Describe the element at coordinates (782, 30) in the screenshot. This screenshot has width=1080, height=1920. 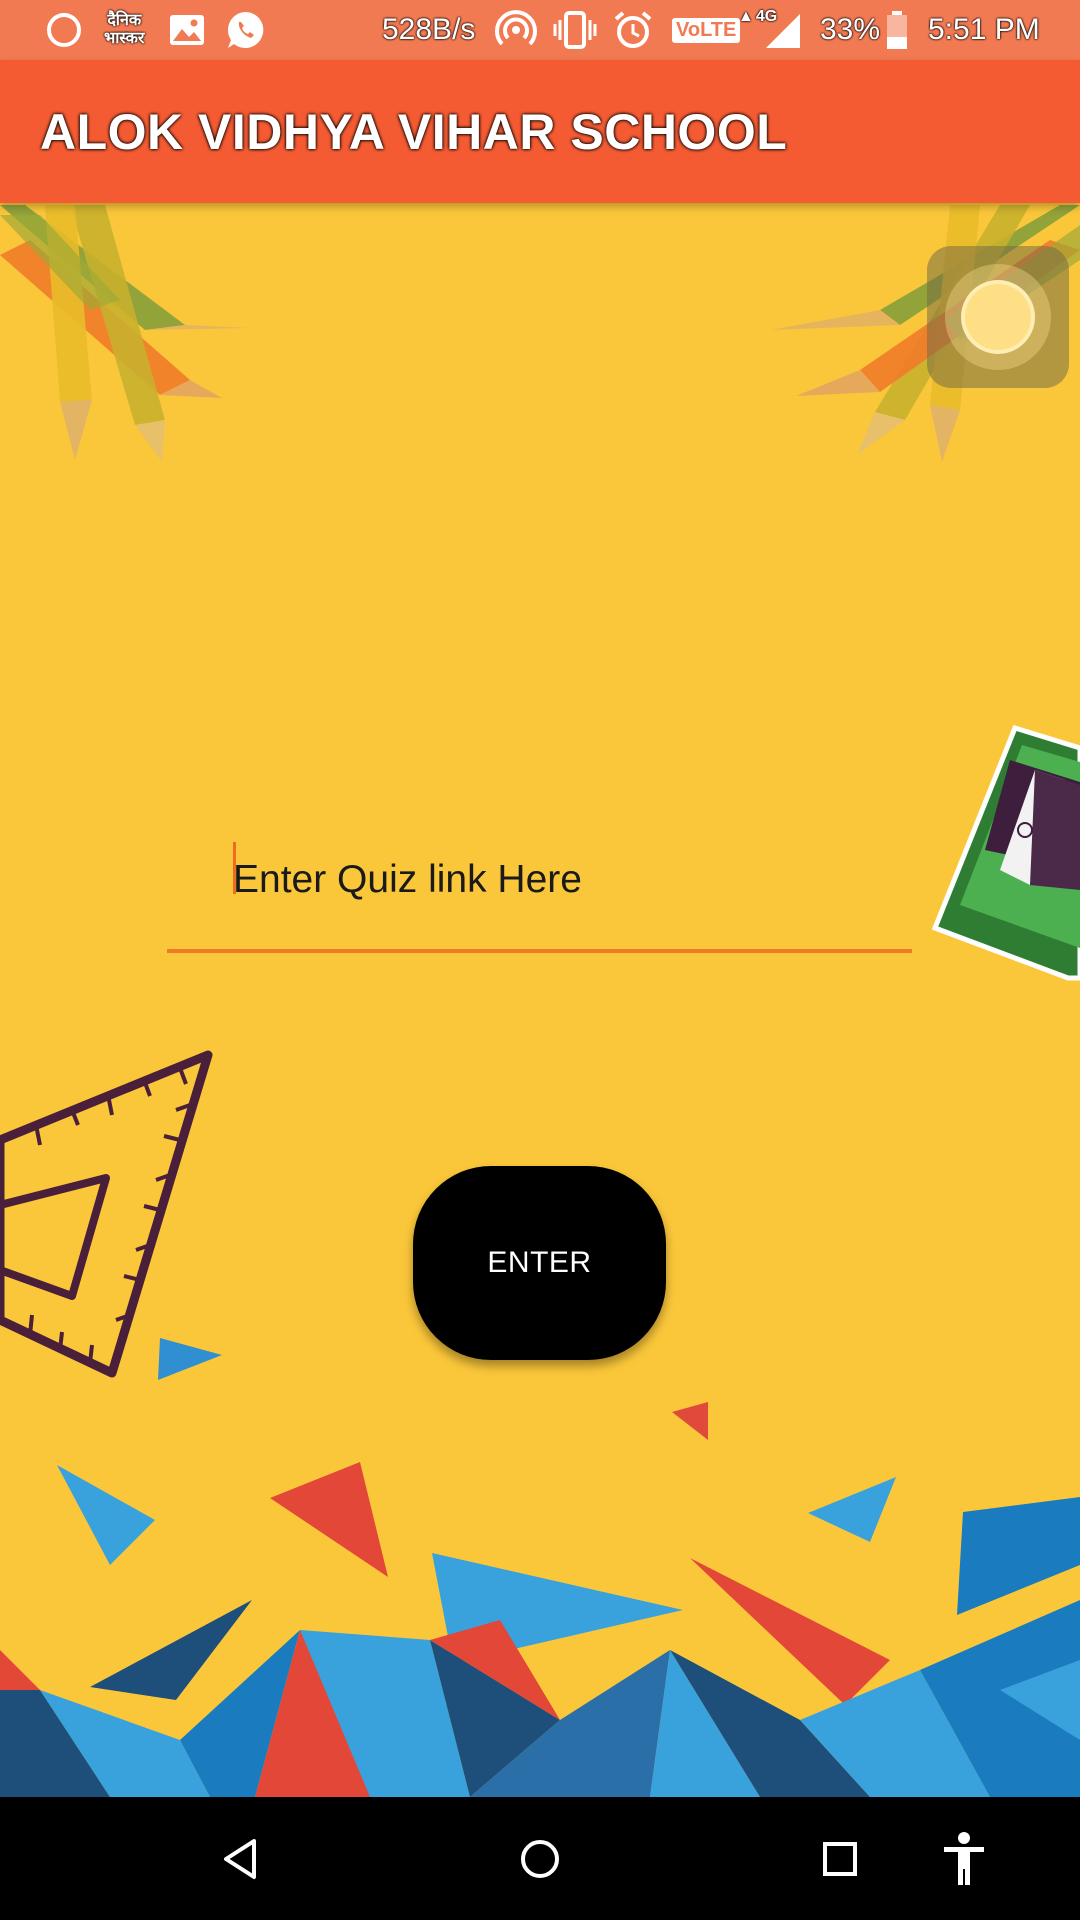
I see `signal-icon` at that location.